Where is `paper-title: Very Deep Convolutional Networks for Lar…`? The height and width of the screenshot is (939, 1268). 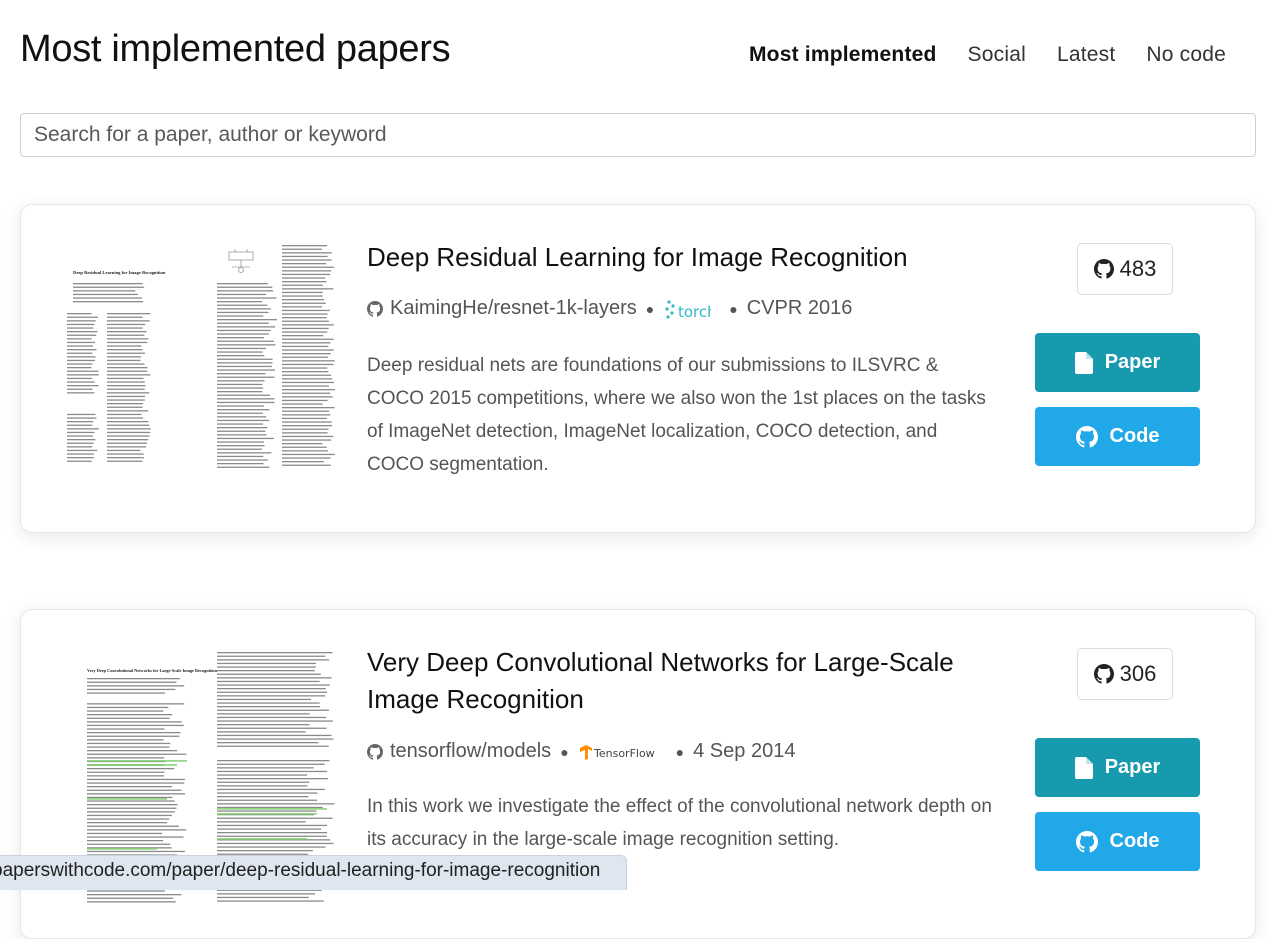 paper-title: Very Deep Convolutional Networks for Lar… is located at coordinates (682, 681).